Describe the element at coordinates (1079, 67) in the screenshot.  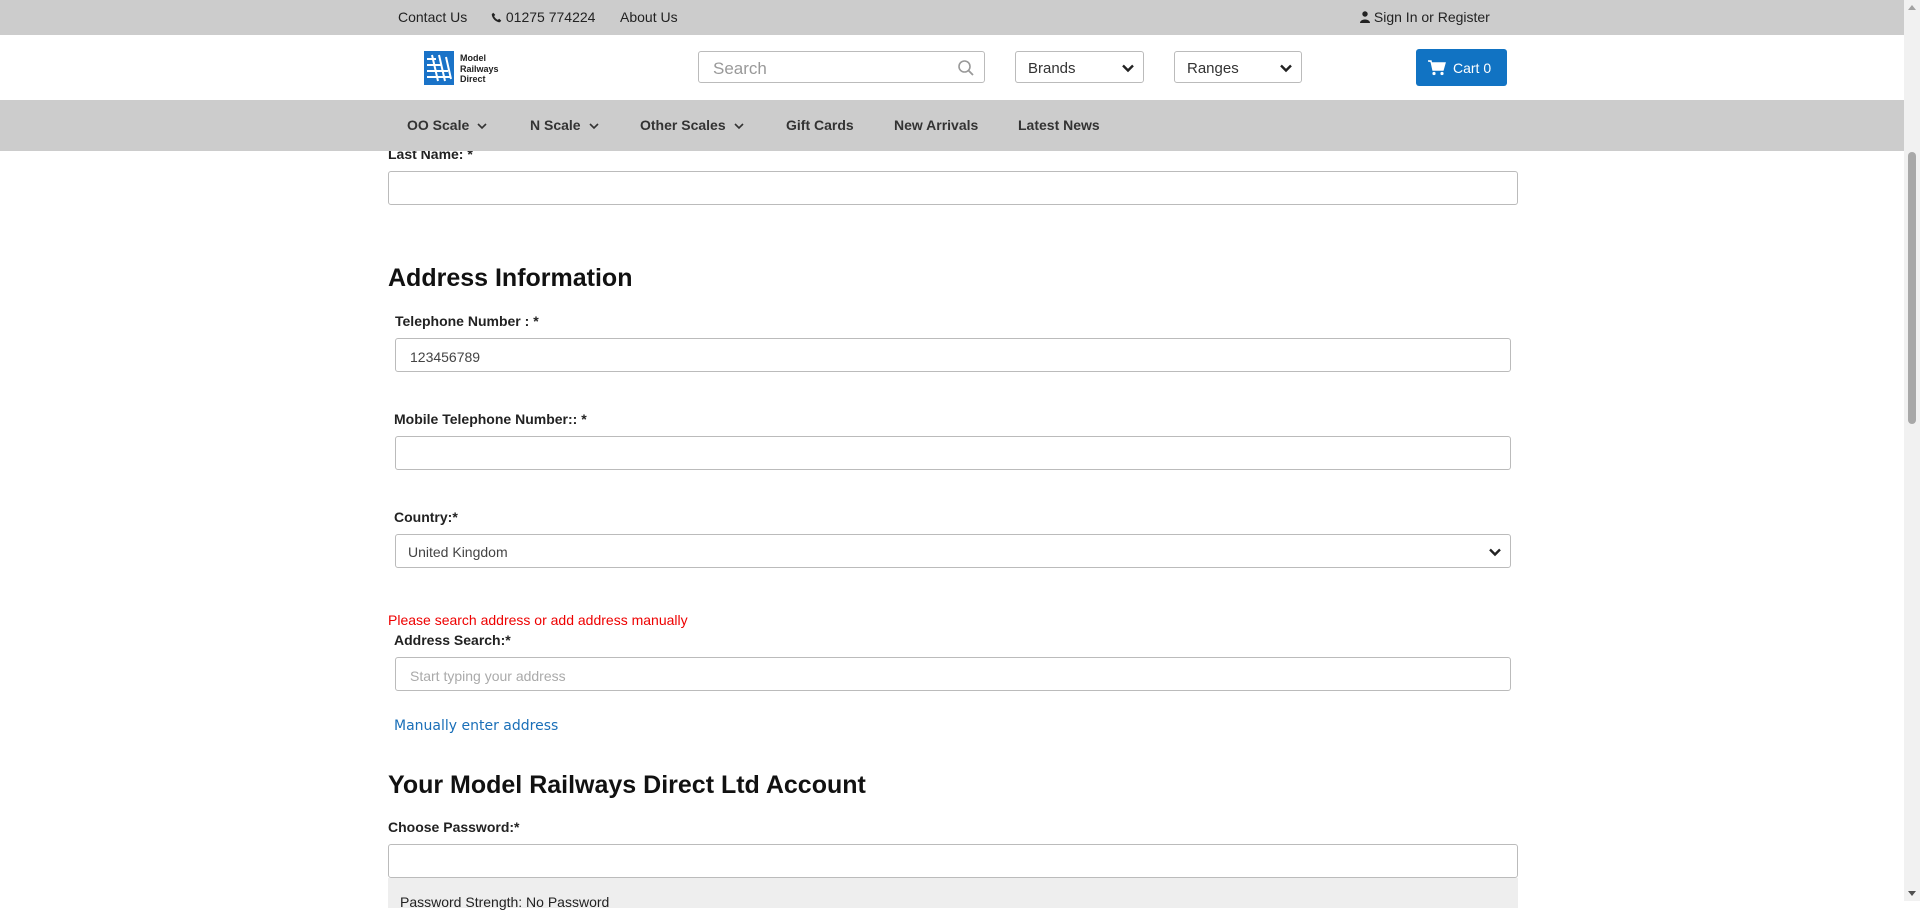
I see `brands-dropdown: Brands` at that location.